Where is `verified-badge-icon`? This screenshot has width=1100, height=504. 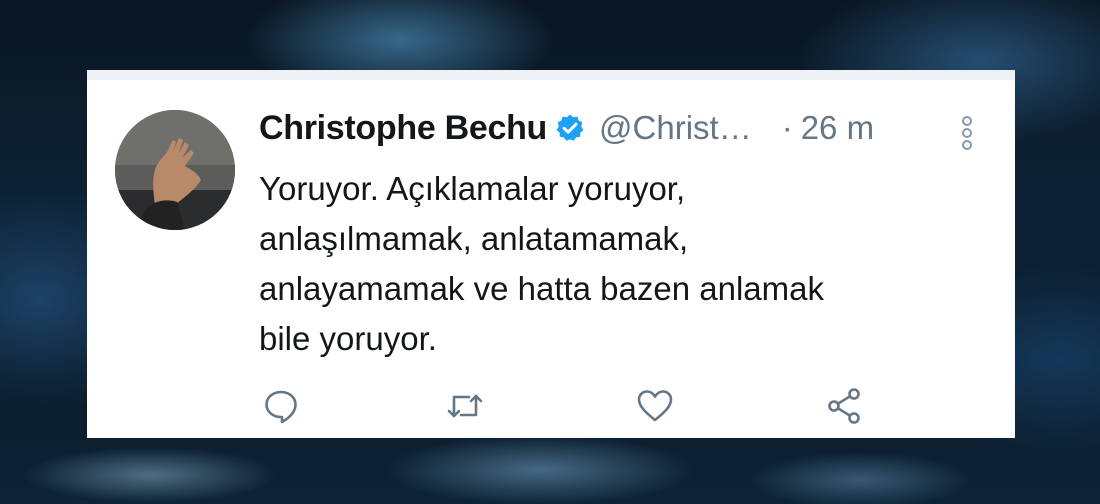 verified-badge-icon is located at coordinates (570, 128).